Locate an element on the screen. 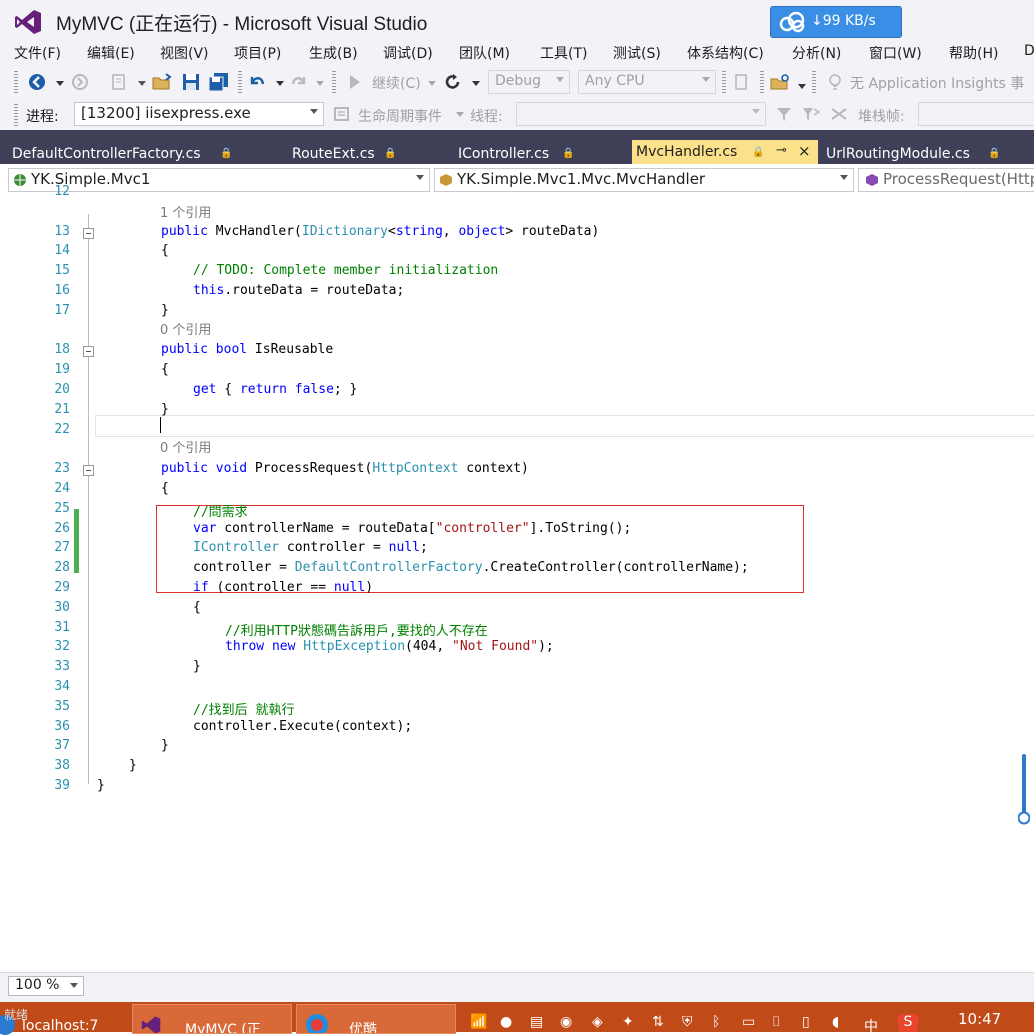 This screenshot has height=1036, width=1034. network-speed-badge: ↓99 KB/s is located at coordinates (836, 22).